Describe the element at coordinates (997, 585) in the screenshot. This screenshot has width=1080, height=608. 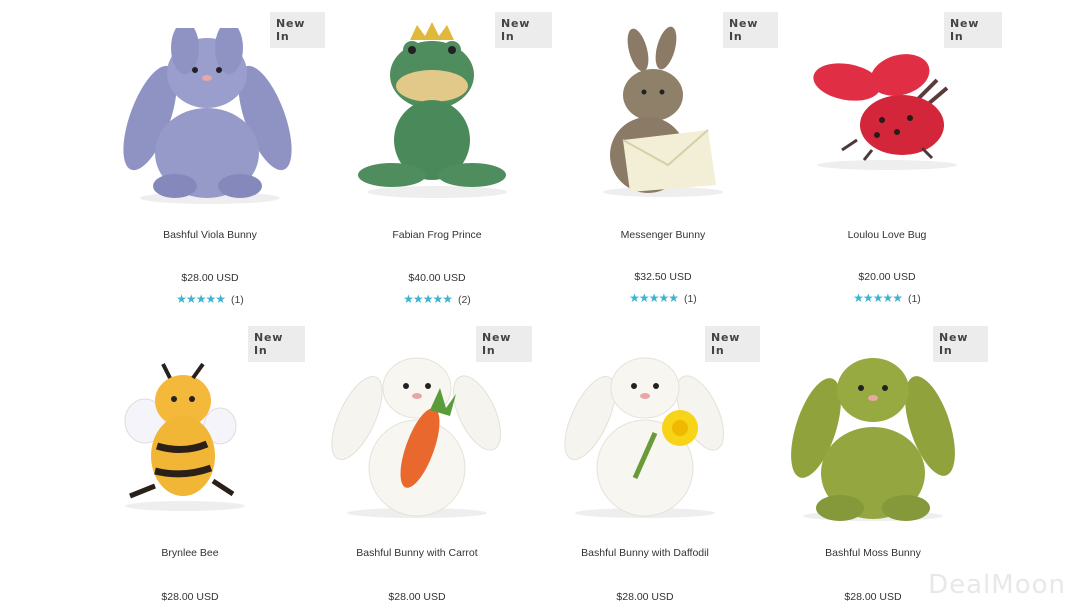
I see `watermark: DealMoon` at that location.